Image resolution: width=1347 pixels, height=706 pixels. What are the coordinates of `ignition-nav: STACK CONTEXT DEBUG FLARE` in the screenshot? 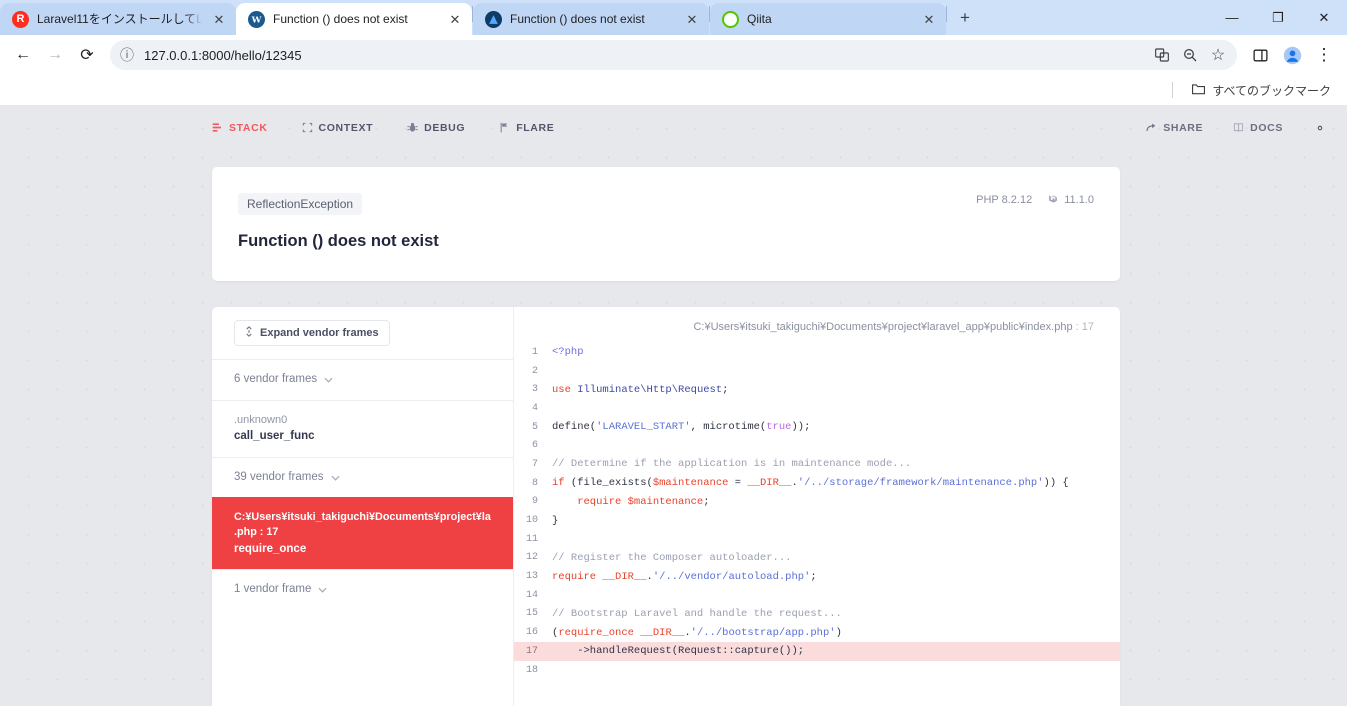 It's located at (383, 128).